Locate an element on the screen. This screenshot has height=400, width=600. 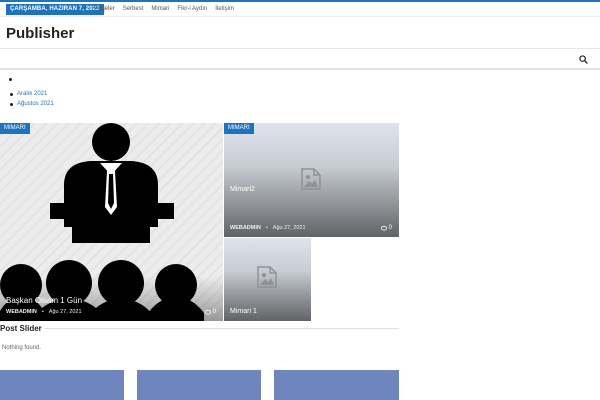
post-title: Mimari 1 is located at coordinates (243, 311).